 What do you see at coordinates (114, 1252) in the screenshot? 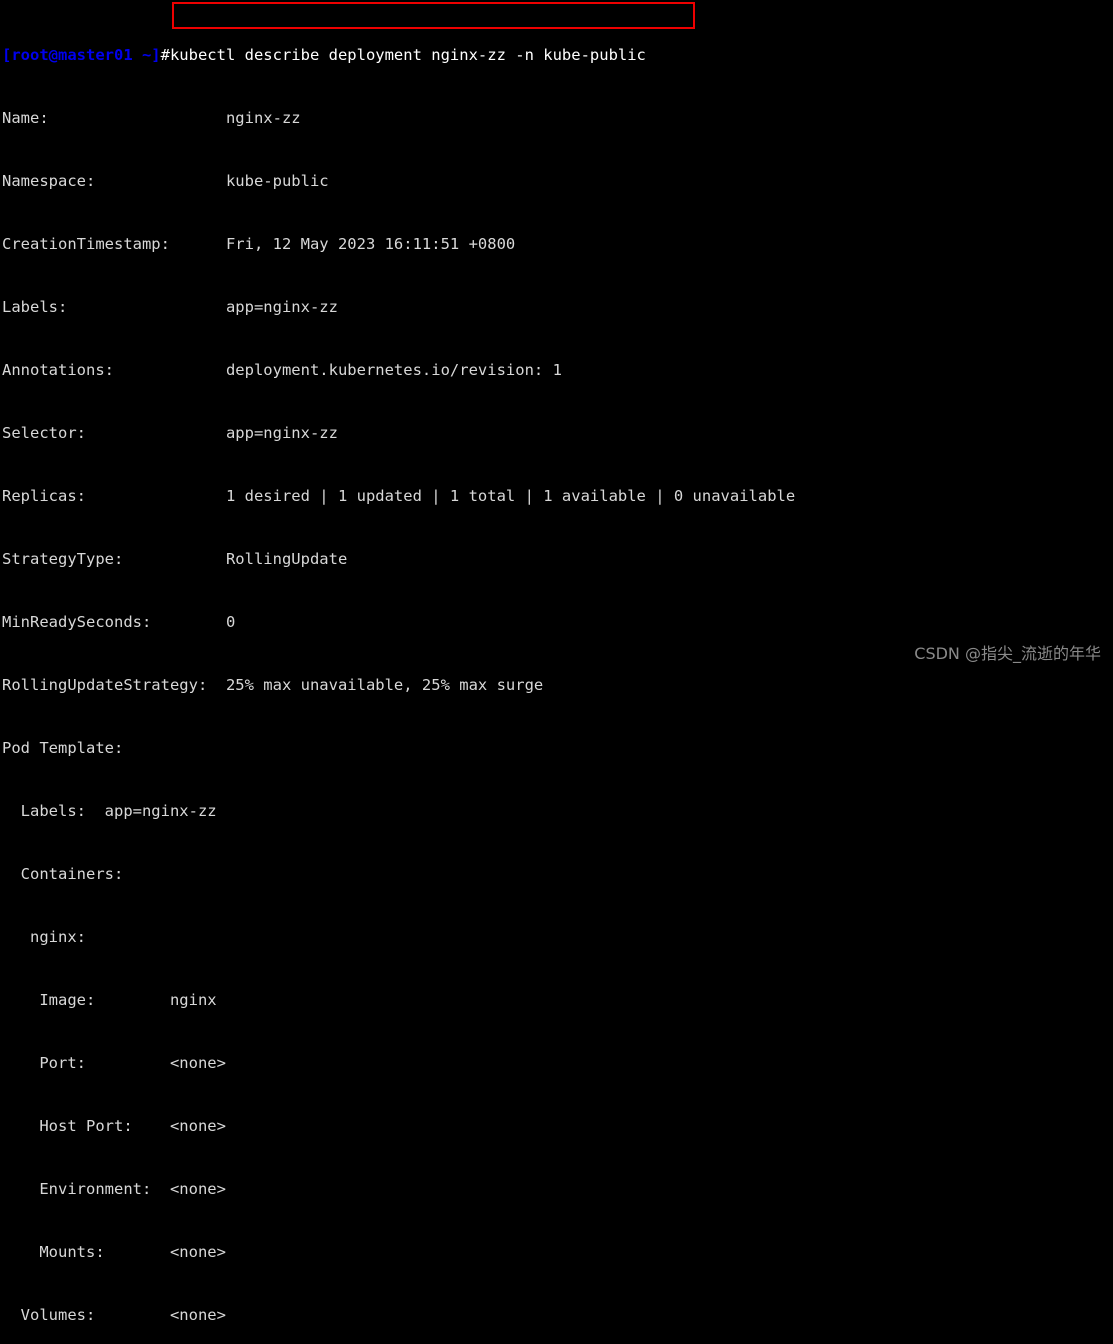
I see `output-line: Mounts: <none>` at bounding box center [114, 1252].